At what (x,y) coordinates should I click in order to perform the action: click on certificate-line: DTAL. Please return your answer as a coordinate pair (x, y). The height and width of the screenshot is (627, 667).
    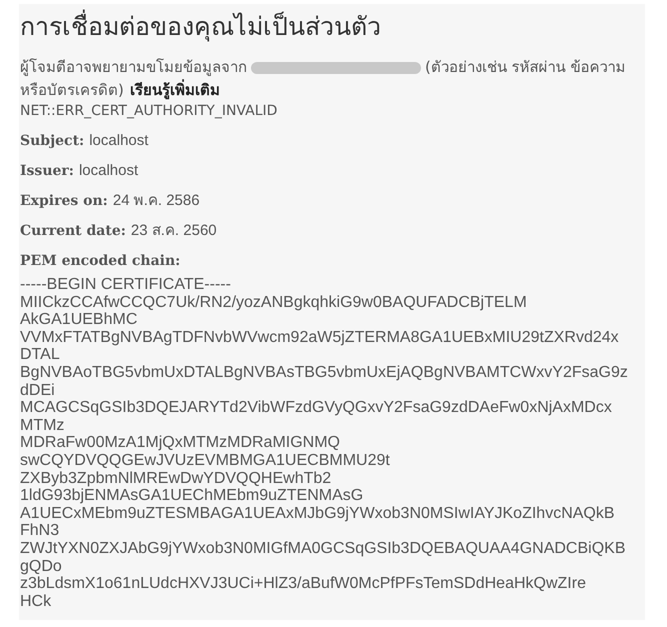
    Looking at the image, I should click on (40, 355).